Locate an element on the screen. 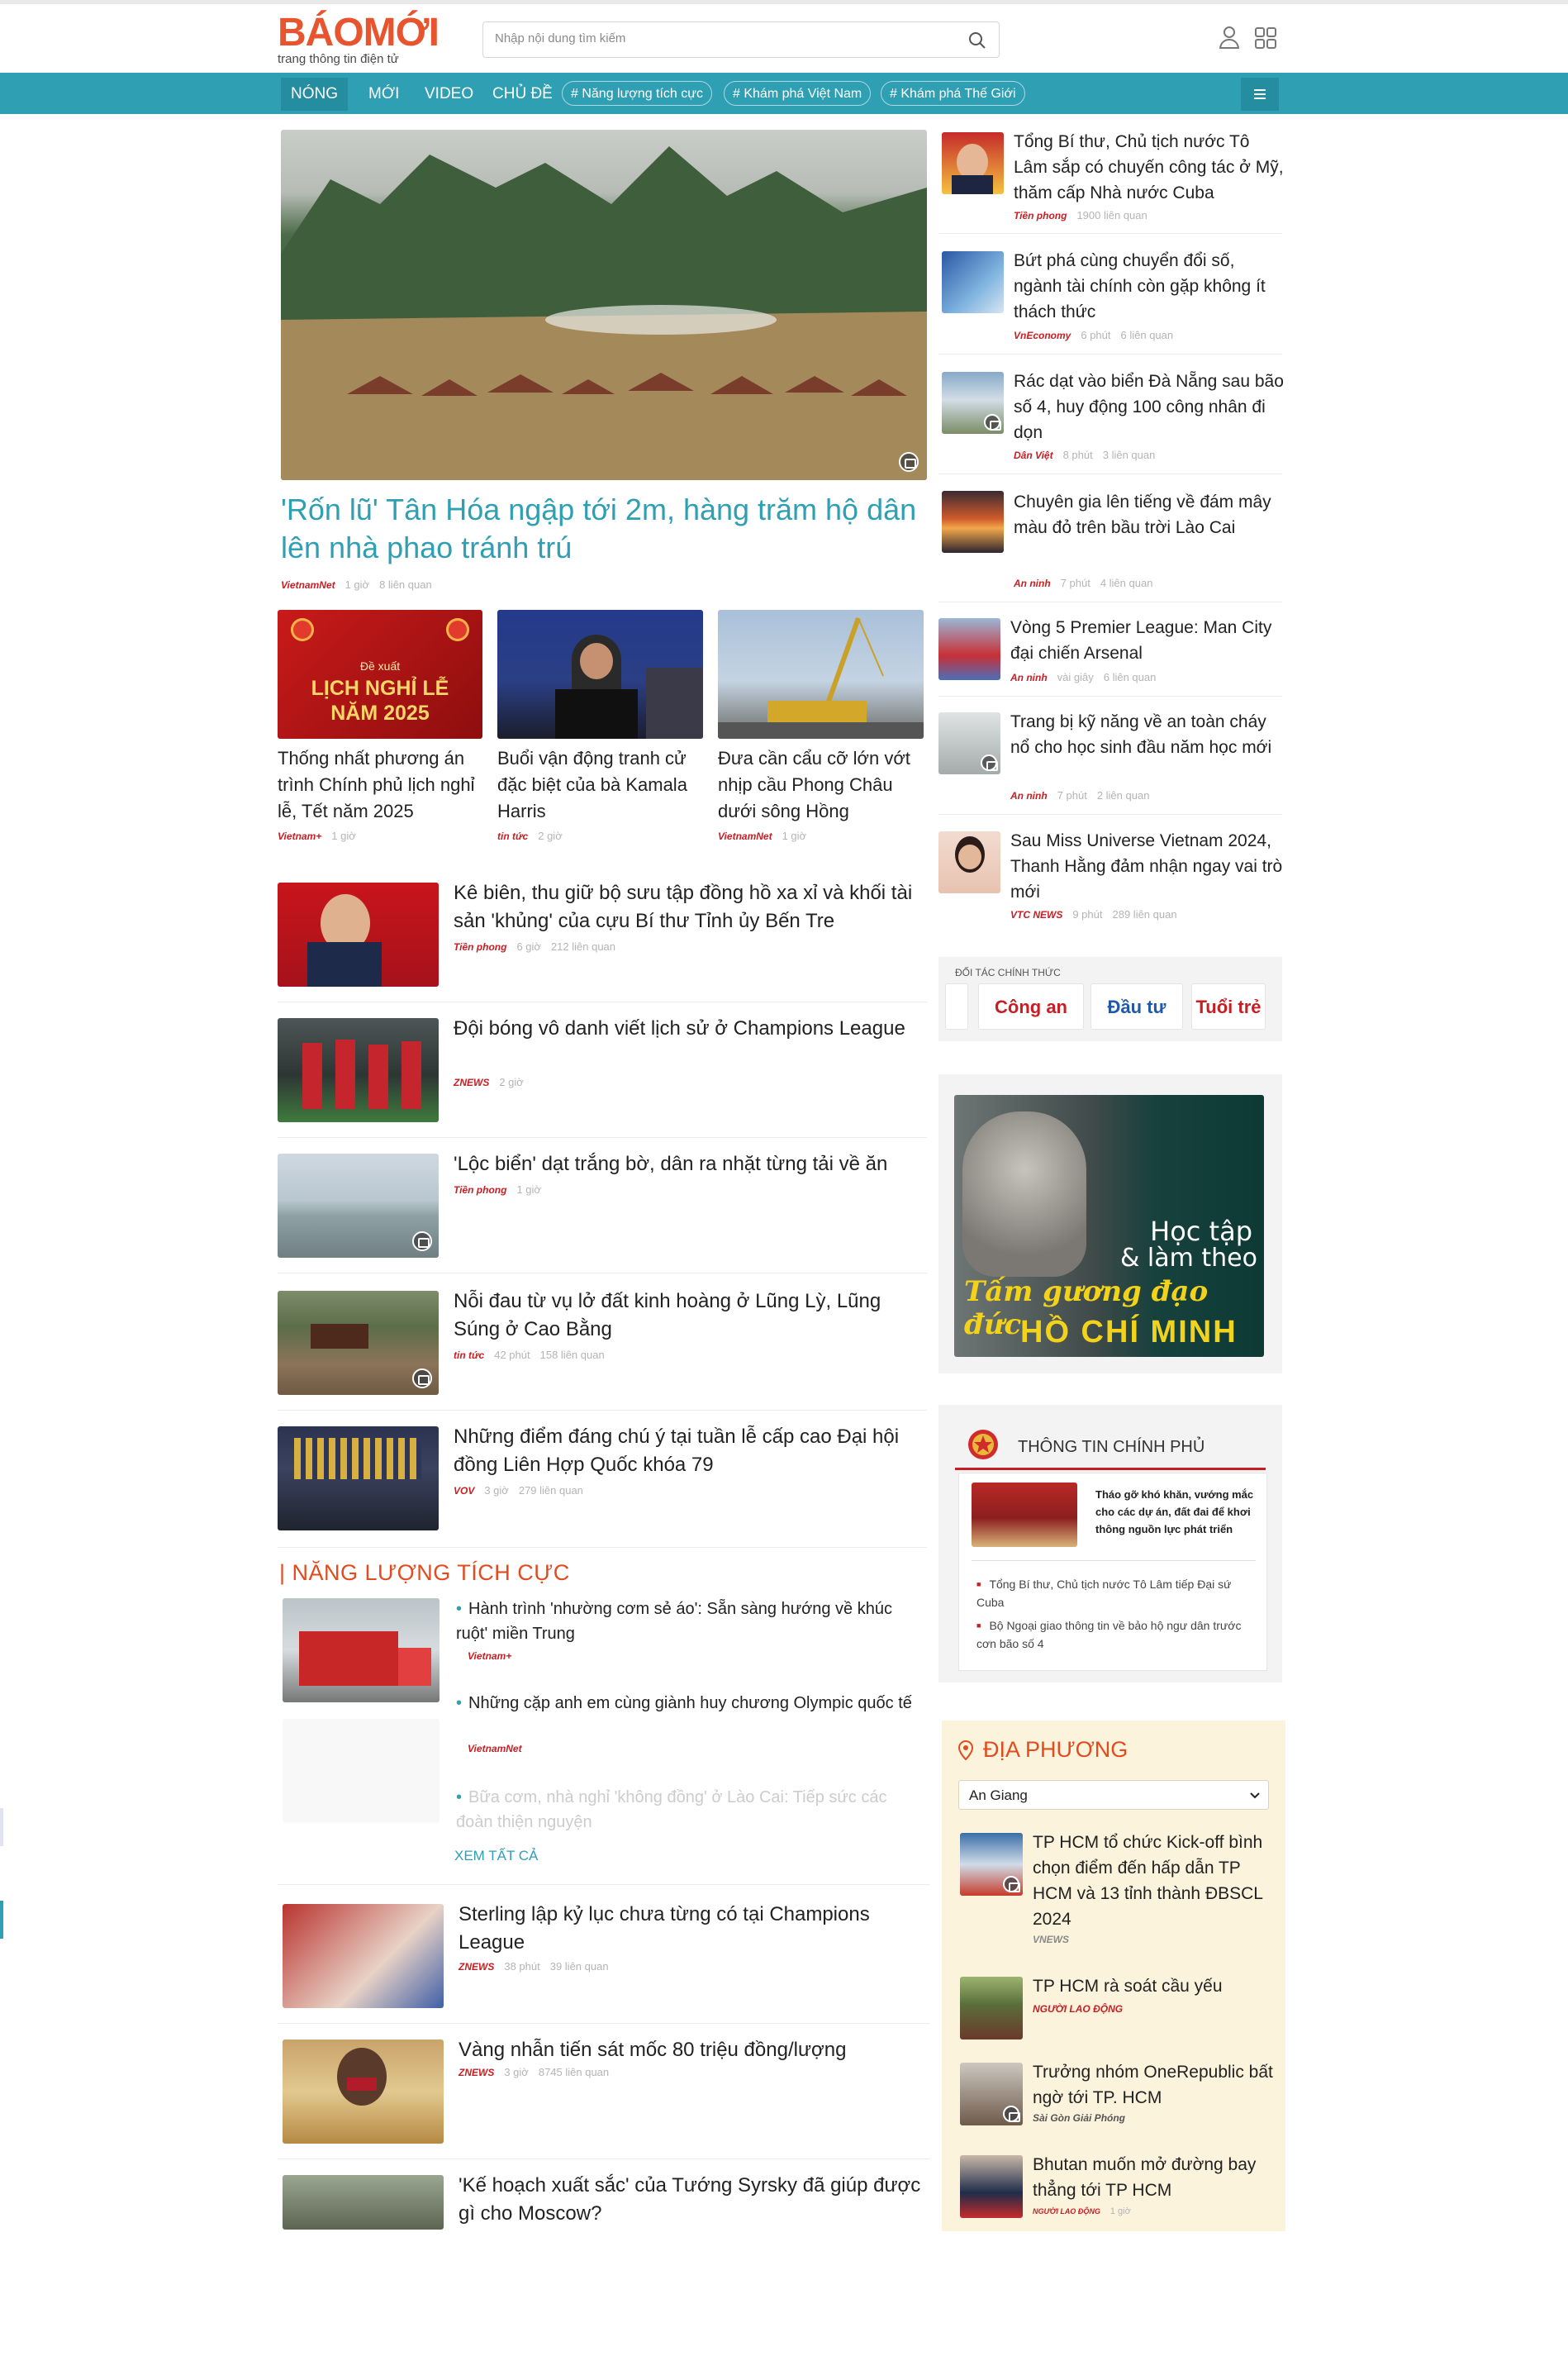  hero-time: 1 giờ is located at coordinates (357, 584).